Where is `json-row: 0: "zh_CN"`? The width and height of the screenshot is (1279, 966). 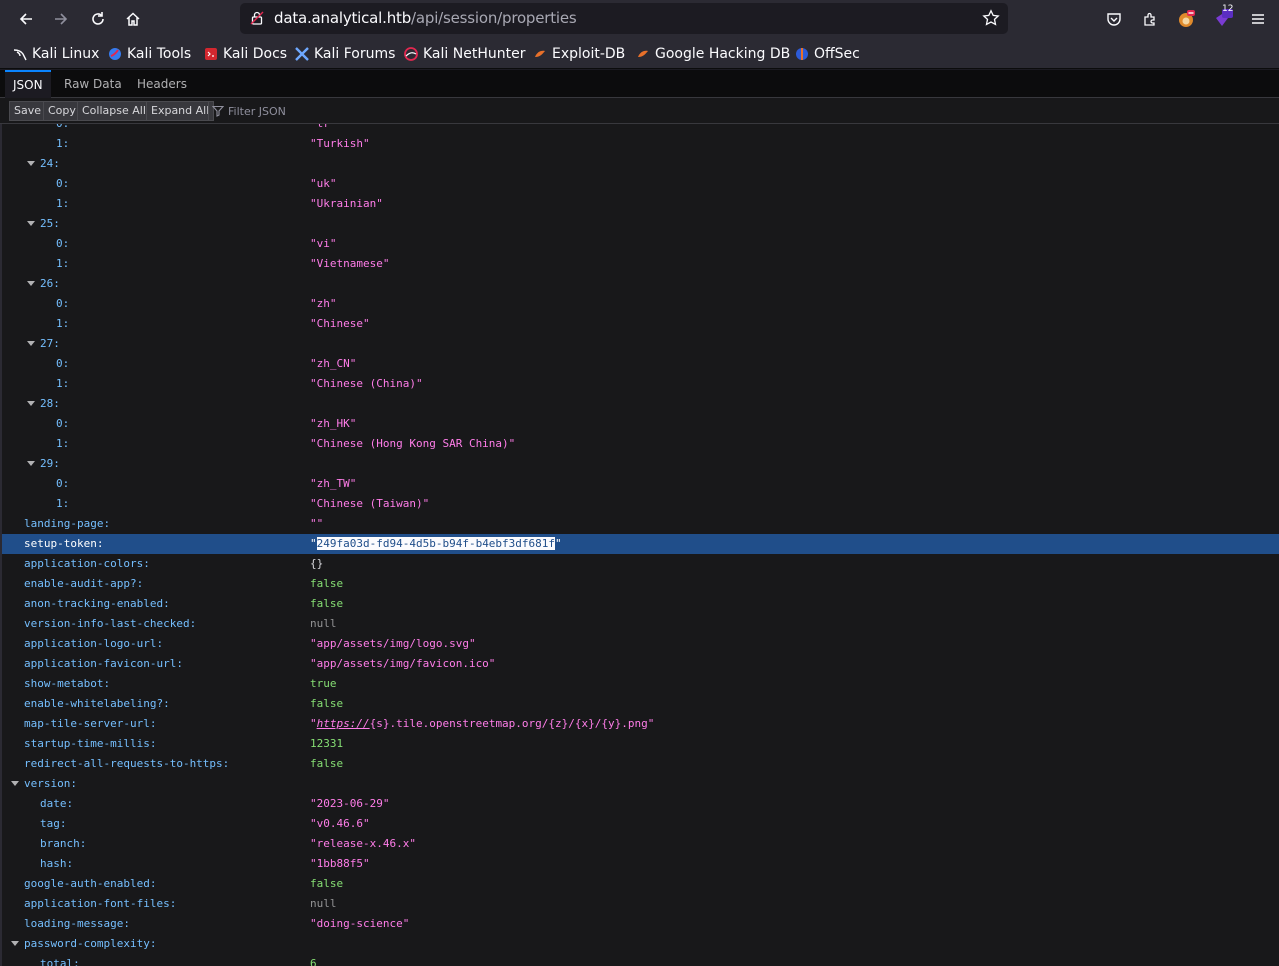
json-row: 0: "zh_CN" is located at coordinates (640, 364).